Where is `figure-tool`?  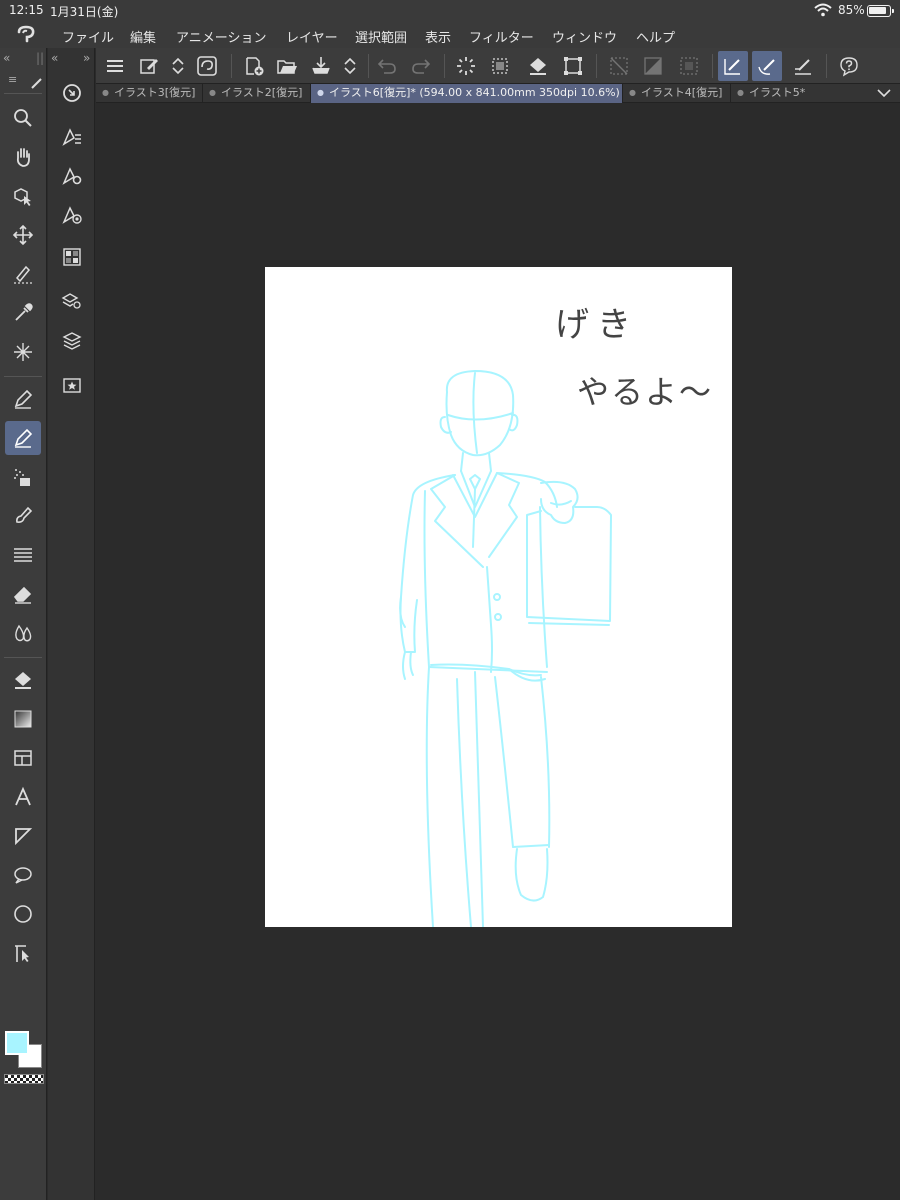 figure-tool is located at coordinates (23, 914).